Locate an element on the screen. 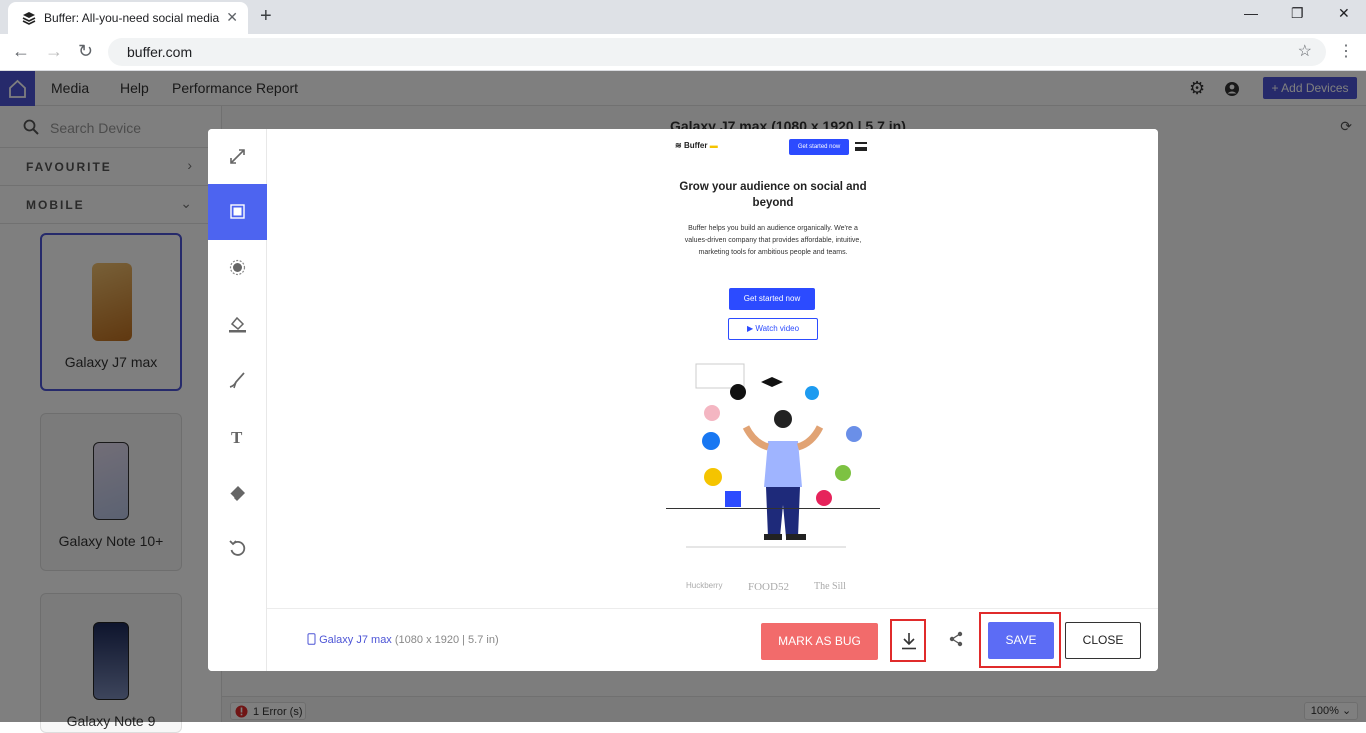 The image size is (1366, 733). save-button: SAVE is located at coordinates (1021, 640).